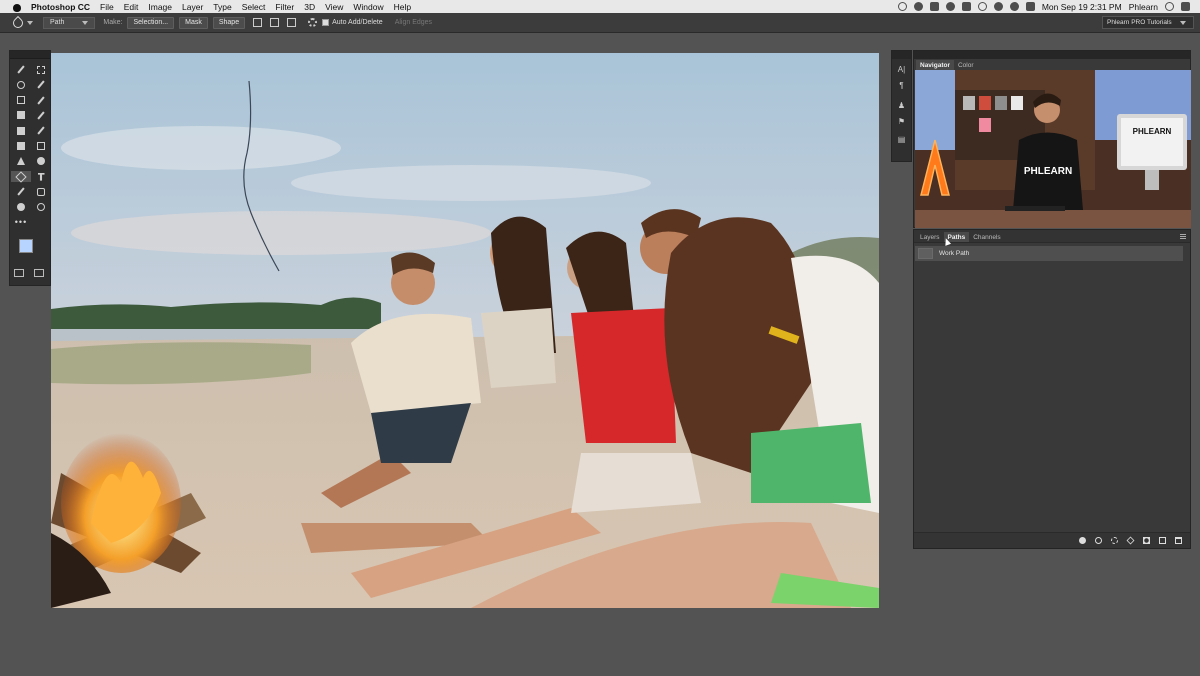  I want to click on color-swatches, so click(31, 251).